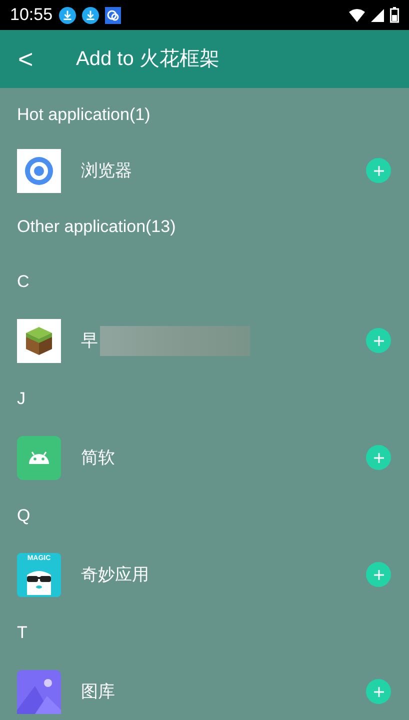  What do you see at coordinates (83, 115) in the screenshot?
I see `section-heading: Hot application(1)` at bounding box center [83, 115].